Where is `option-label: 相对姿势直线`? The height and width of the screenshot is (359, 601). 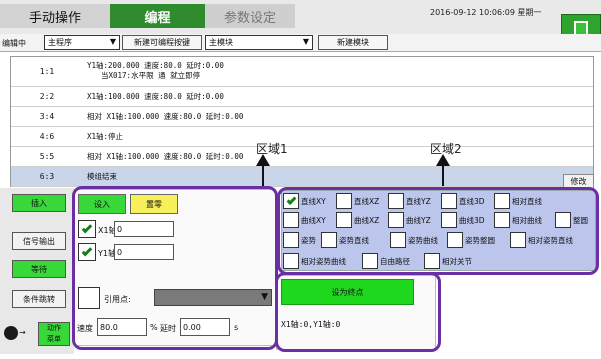 option-label: 相对姿势直线 is located at coordinates (550, 240).